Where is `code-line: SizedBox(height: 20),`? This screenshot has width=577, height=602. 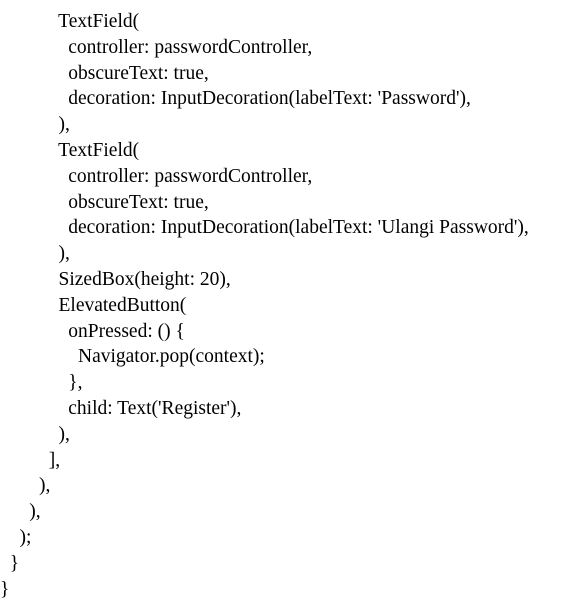
code-line: SizedBox(height: 20), is located at coordinates (115, 279).